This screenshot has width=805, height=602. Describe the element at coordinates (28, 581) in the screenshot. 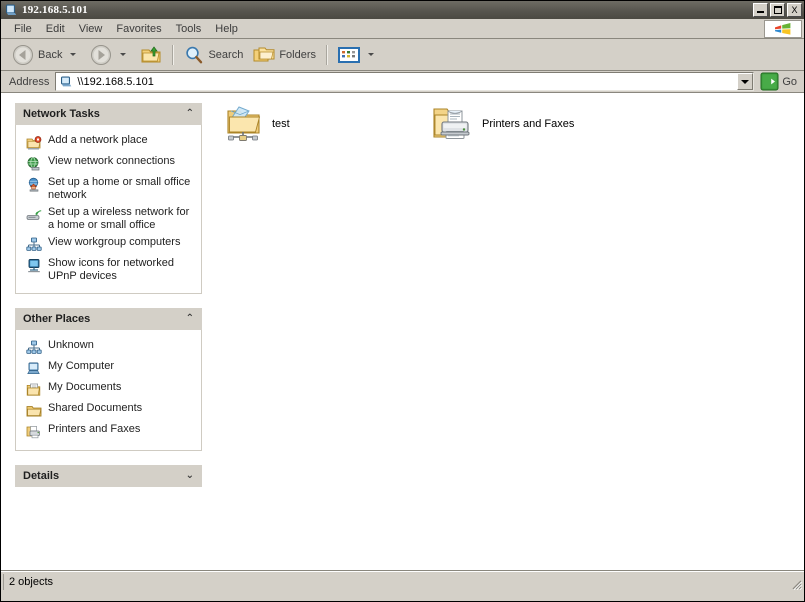

I see `status-text: 2 objects` at that location.